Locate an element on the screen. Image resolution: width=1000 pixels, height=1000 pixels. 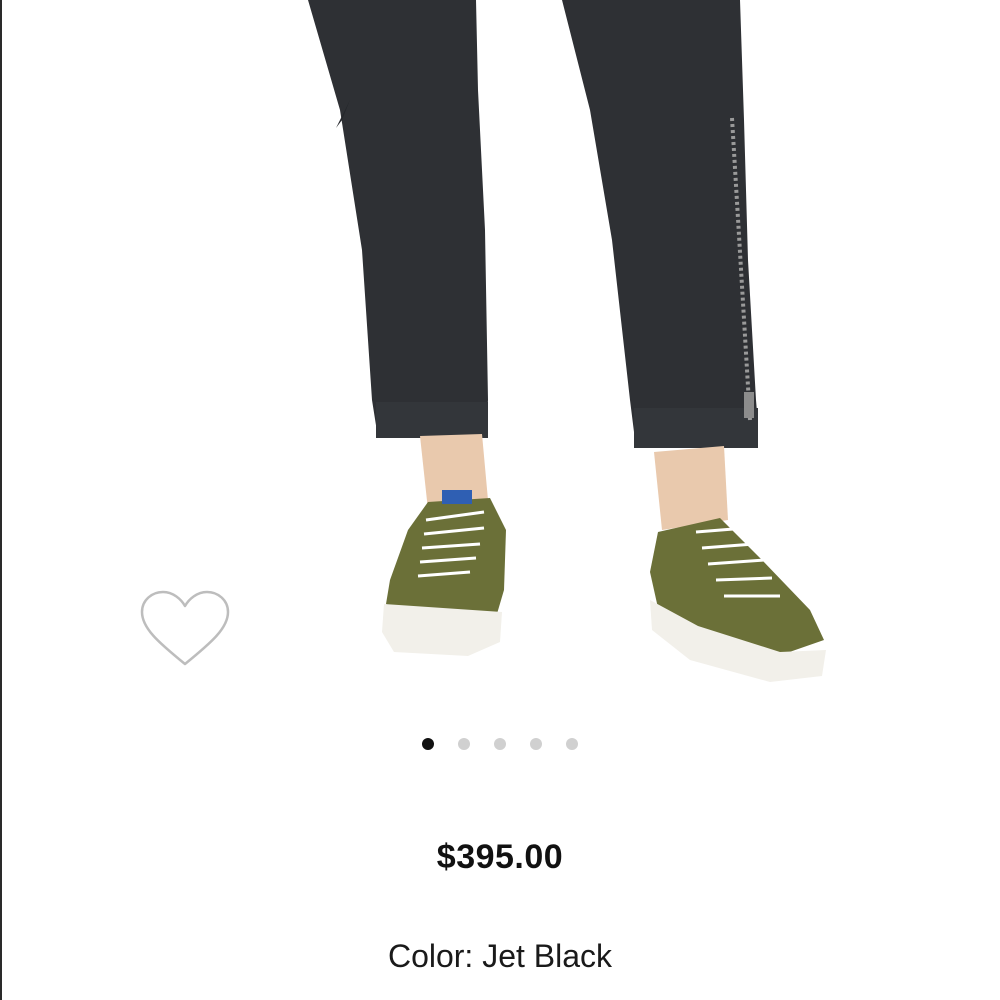
color-selector-label: Color: Jet Black is located at coordinates (500, 956).